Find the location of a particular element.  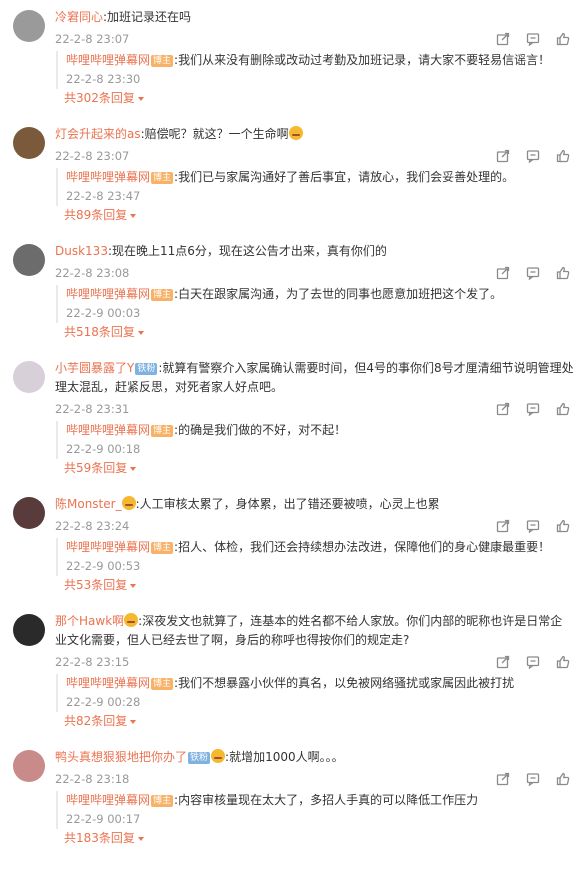

view-replies-label: 共302条回复 is located at coordinates (99, 98).